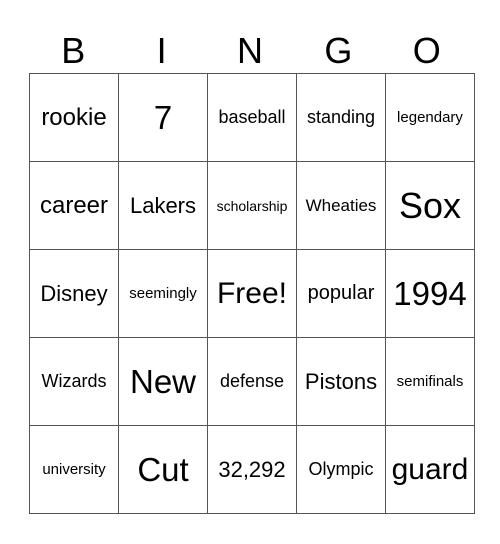 The image size is (500, 544). I want to click on bingo-free-cell: Free!, so click(252, 293).